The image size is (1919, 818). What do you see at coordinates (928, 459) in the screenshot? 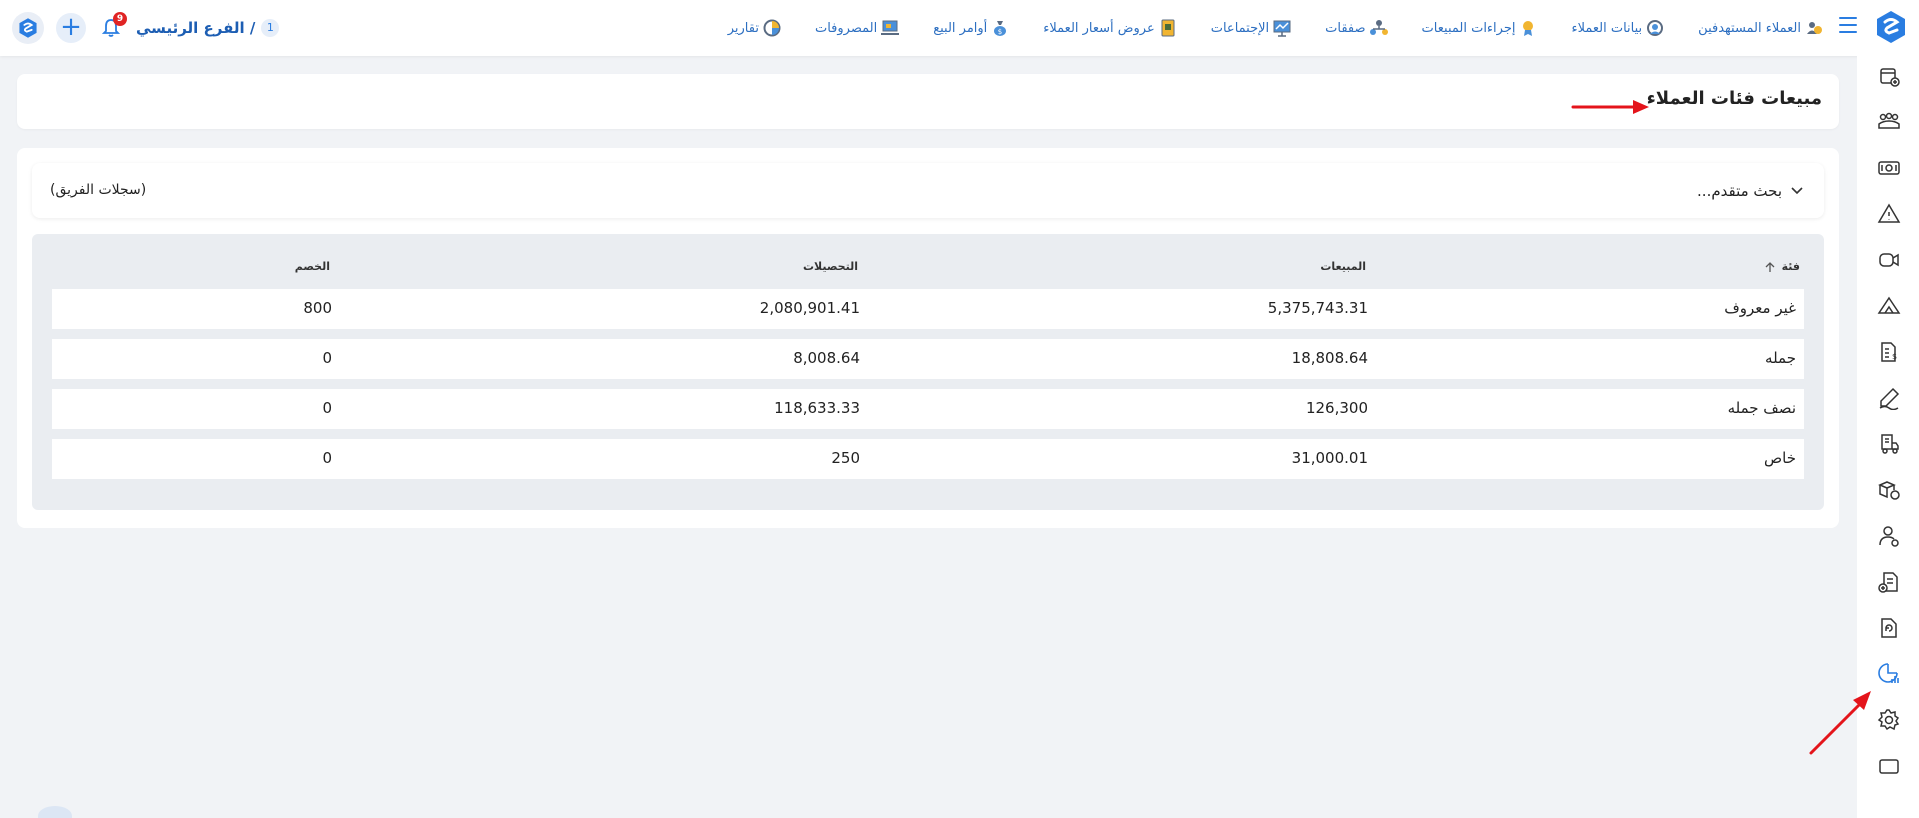
I see `table-row: خاص 31,000.01 250 0` at bounding box center [928, 459].